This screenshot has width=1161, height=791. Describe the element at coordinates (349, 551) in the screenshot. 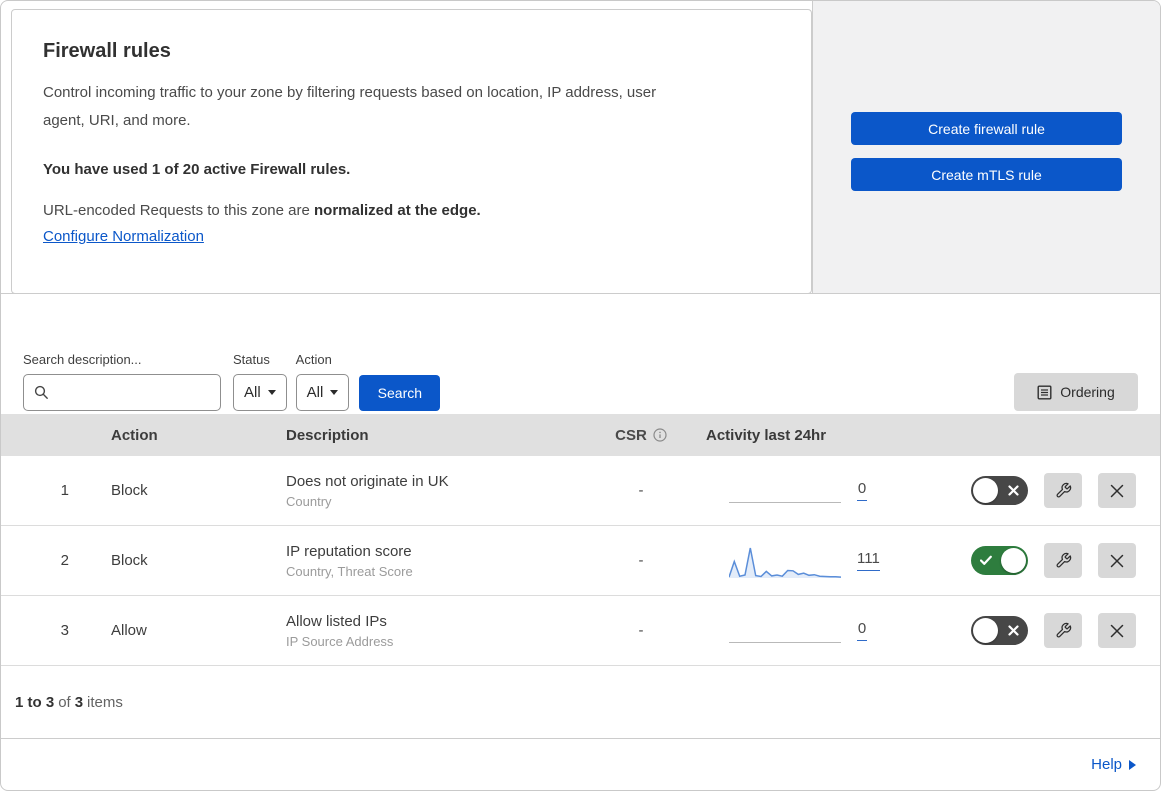

I see `rule-description: IP reputation score` at that location.